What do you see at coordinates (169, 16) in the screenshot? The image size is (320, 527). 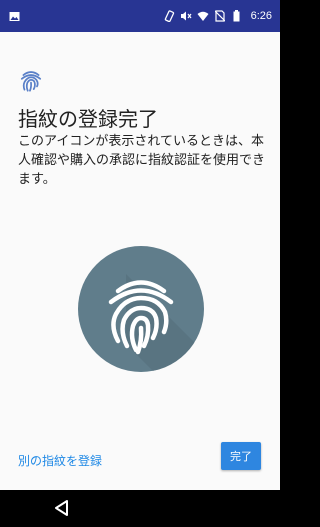 I see `vibrate-icon` at bounding box center [169, 16].